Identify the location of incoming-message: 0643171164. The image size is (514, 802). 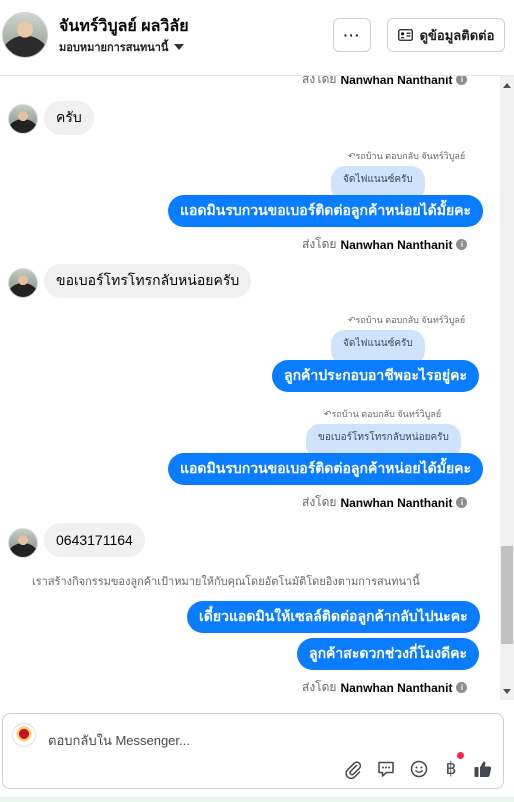
(94, 540).